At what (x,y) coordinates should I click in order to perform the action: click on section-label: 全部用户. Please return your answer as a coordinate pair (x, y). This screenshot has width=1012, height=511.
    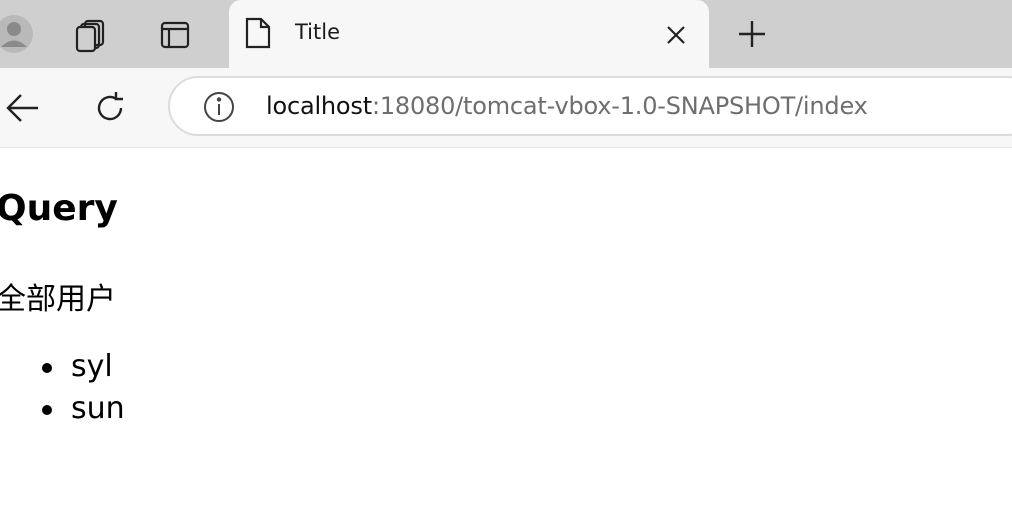
    Looking at the image, I should click on (58, 299).